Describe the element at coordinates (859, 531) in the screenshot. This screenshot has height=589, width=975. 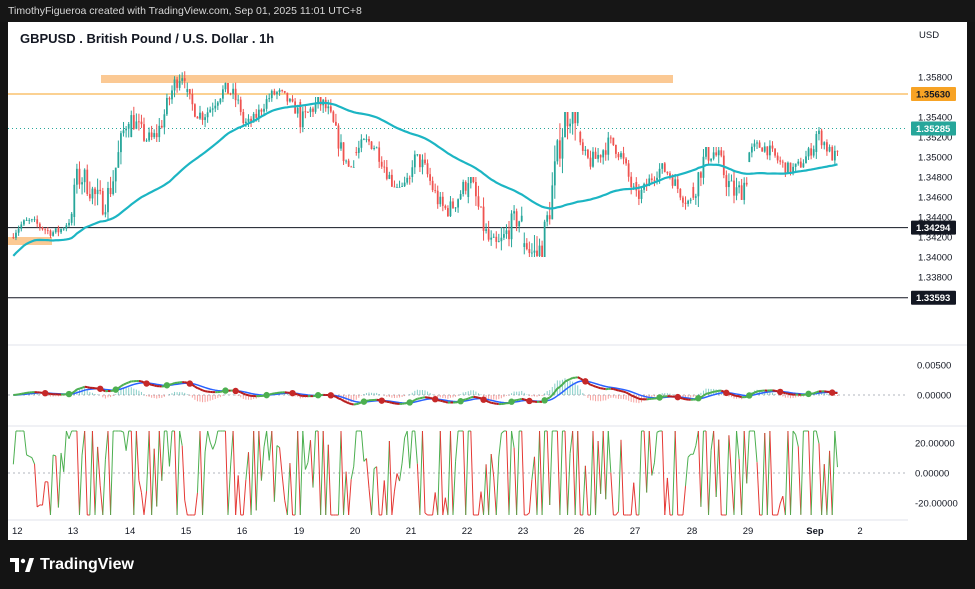
I see `time-tick-label: 2` at that location.